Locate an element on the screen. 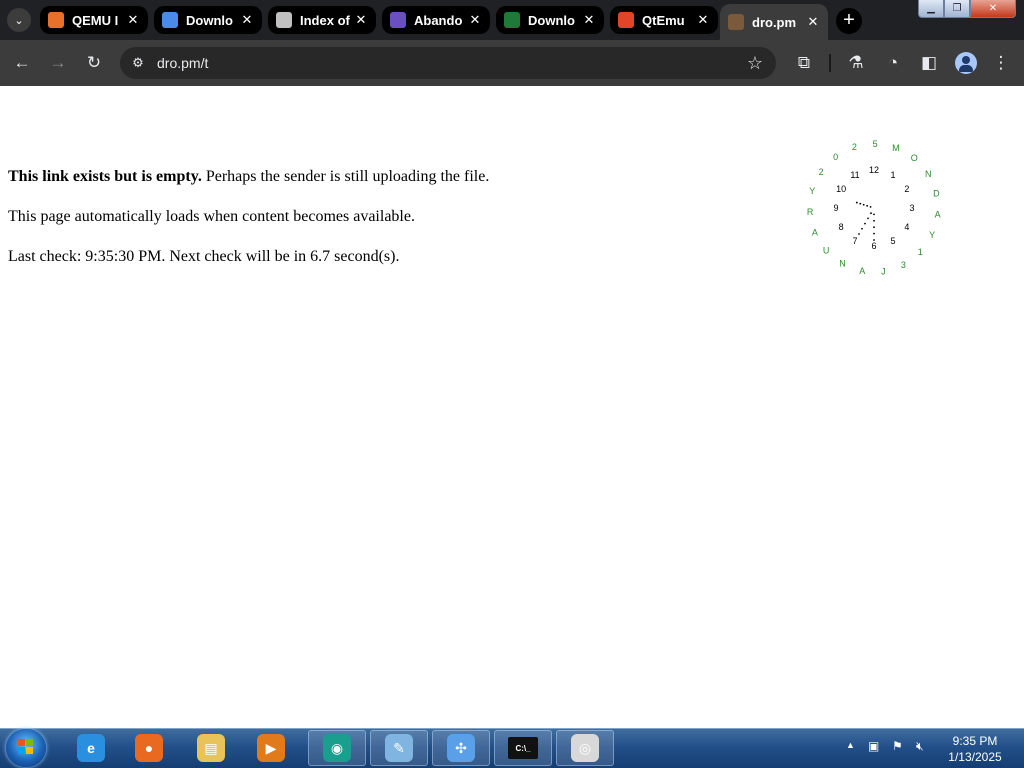 The image size is (1024, 768). tab-title: QtEmu is located at coordinates (663, 20).